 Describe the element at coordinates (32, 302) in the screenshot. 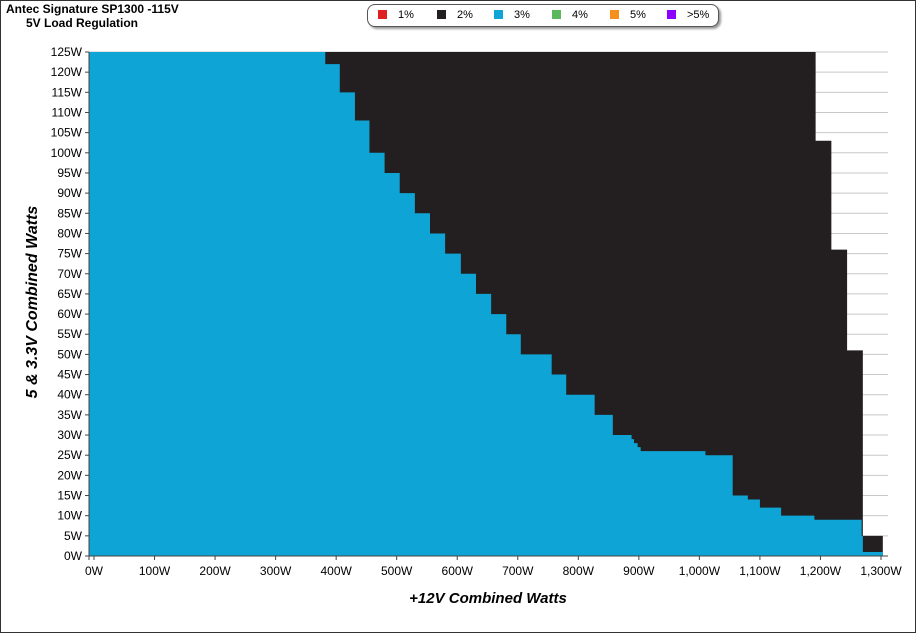

I see `y-axis-label: 5 & 3.3V Combined Watts` at that location.